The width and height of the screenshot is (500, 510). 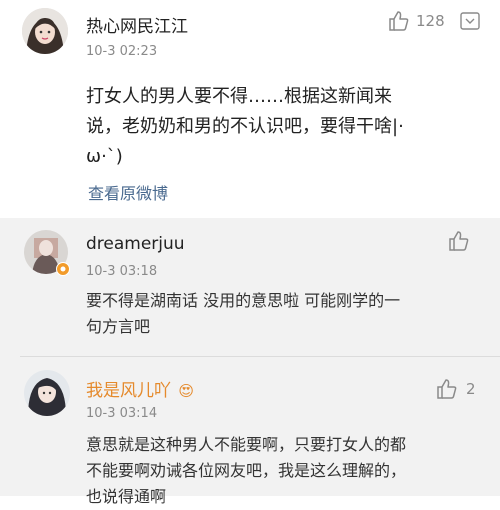 I want to click on emoji-badge-icon: 😍, so click(x=186, y=391).